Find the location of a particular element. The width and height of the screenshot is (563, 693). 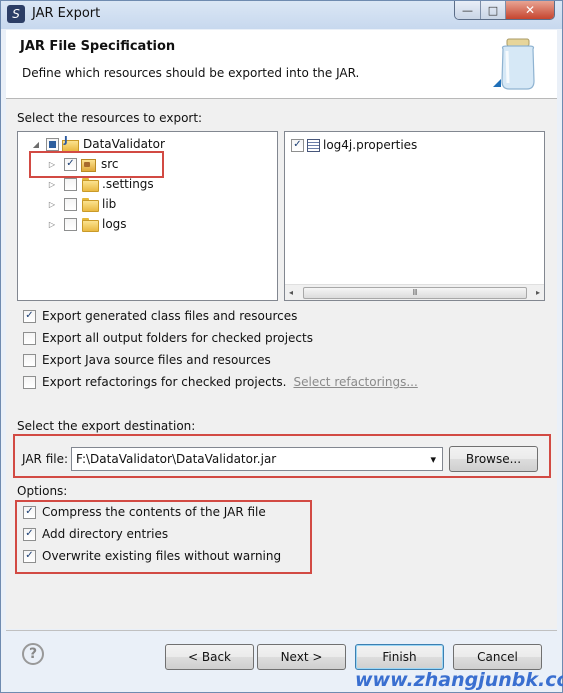

option-label: Add directory entries is located at coordinates (105, 534).